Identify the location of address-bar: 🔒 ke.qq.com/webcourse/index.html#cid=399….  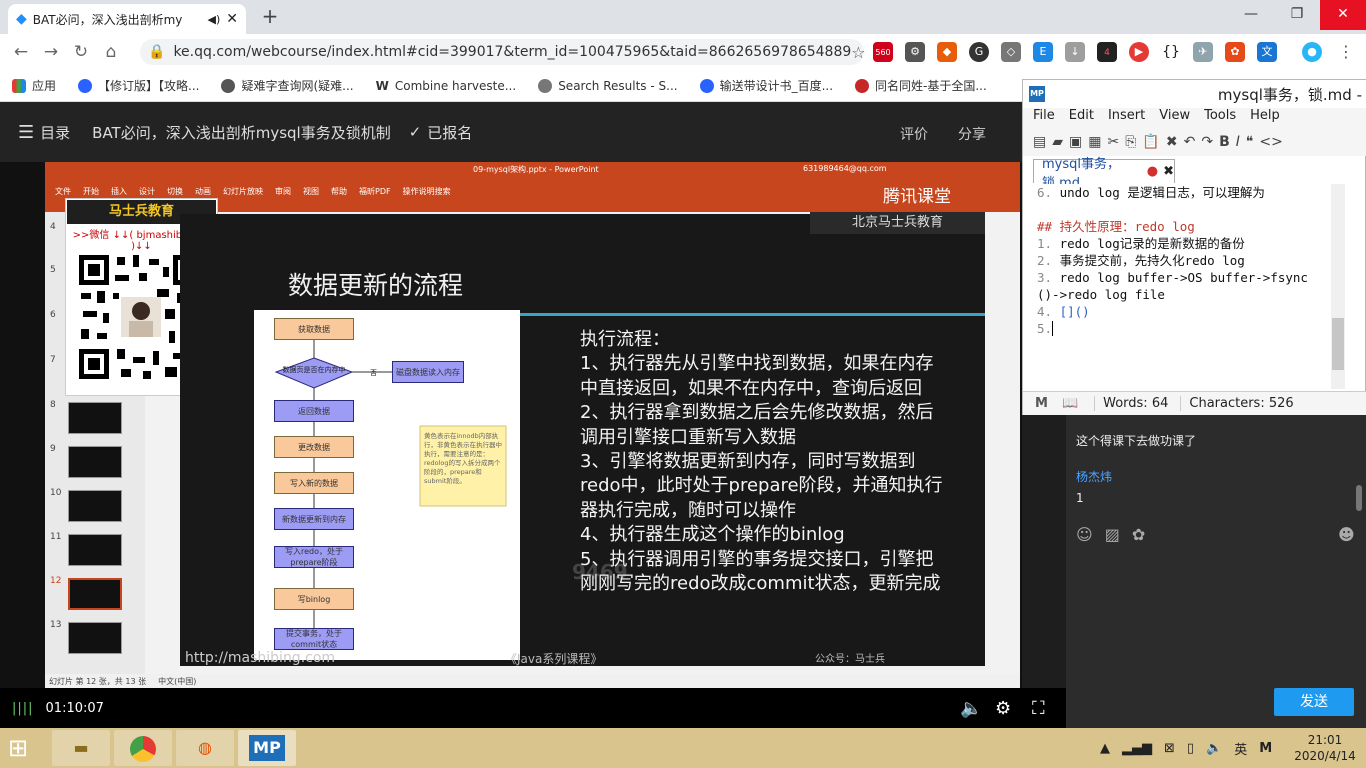
(503, 52).